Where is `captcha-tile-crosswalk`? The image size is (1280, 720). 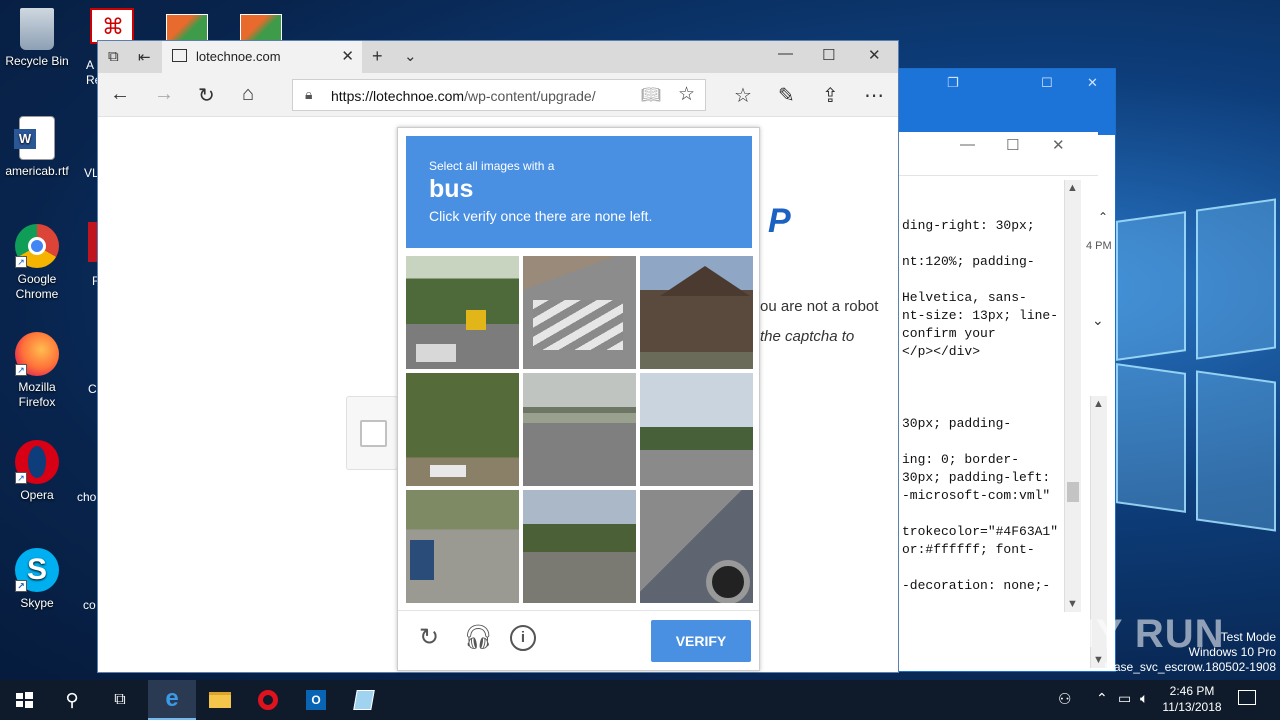 captcha-tile-crosswalk is located at coordinates (579, 312).